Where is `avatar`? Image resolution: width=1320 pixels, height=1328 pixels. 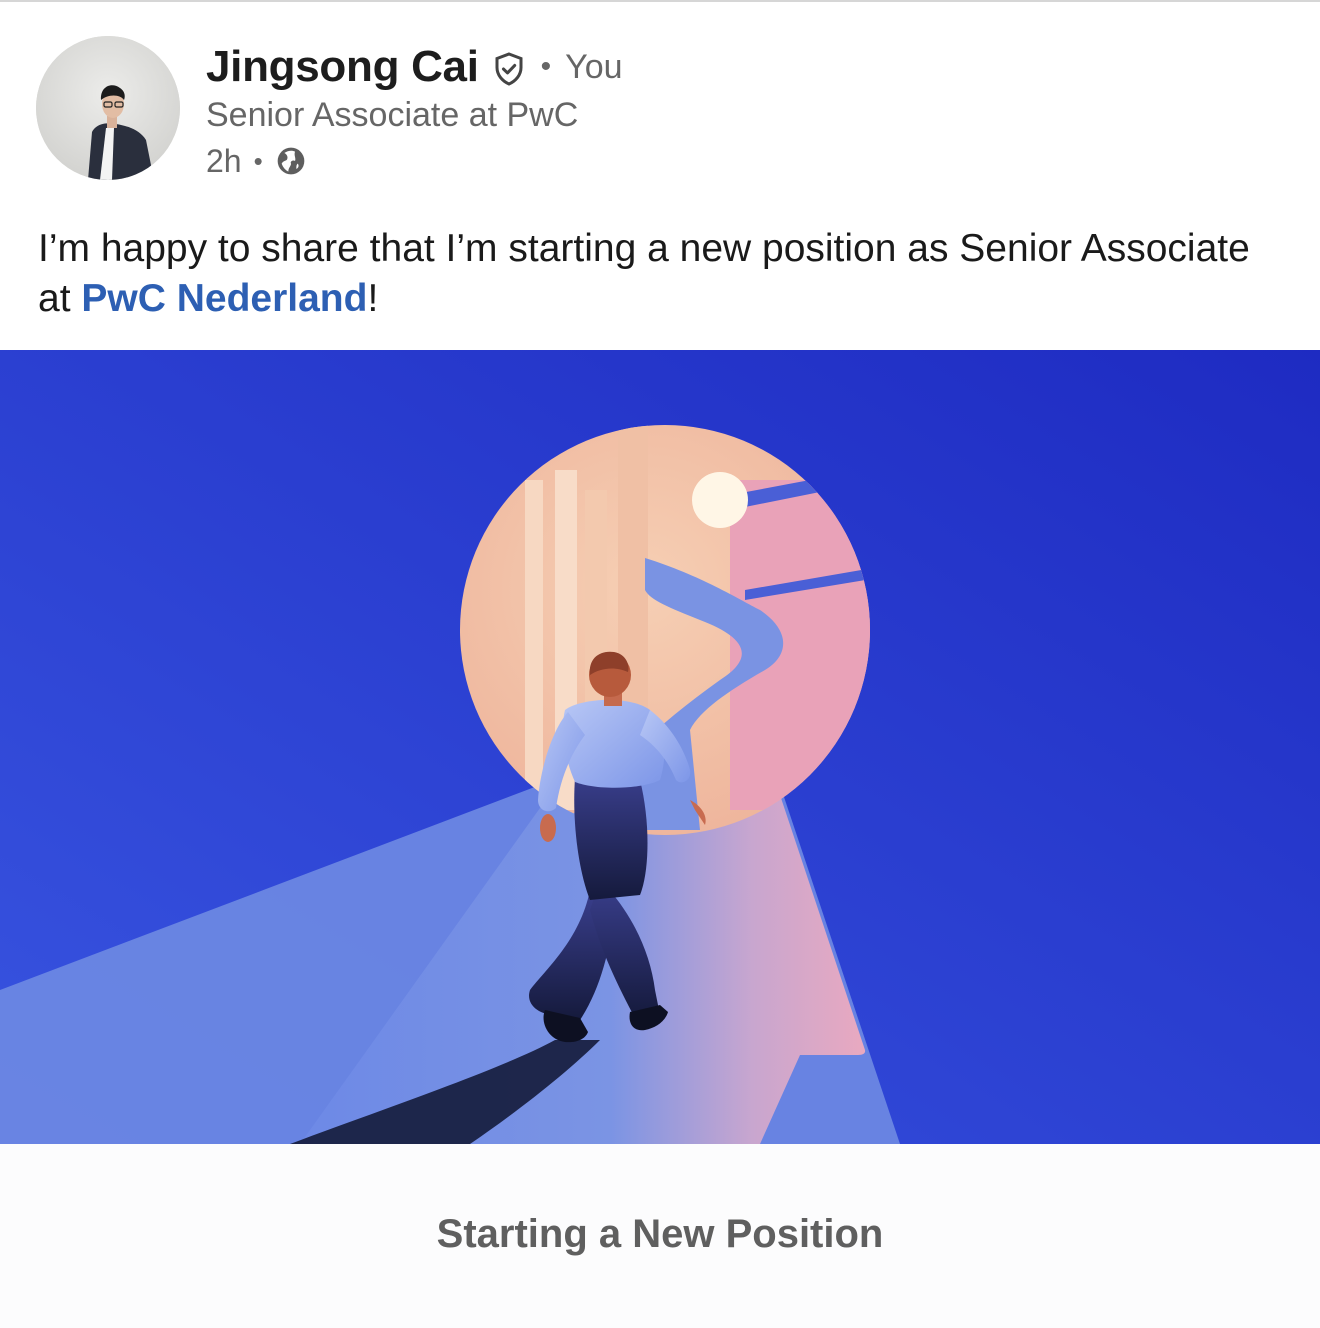
avatar is located at coordinates (108, 108).